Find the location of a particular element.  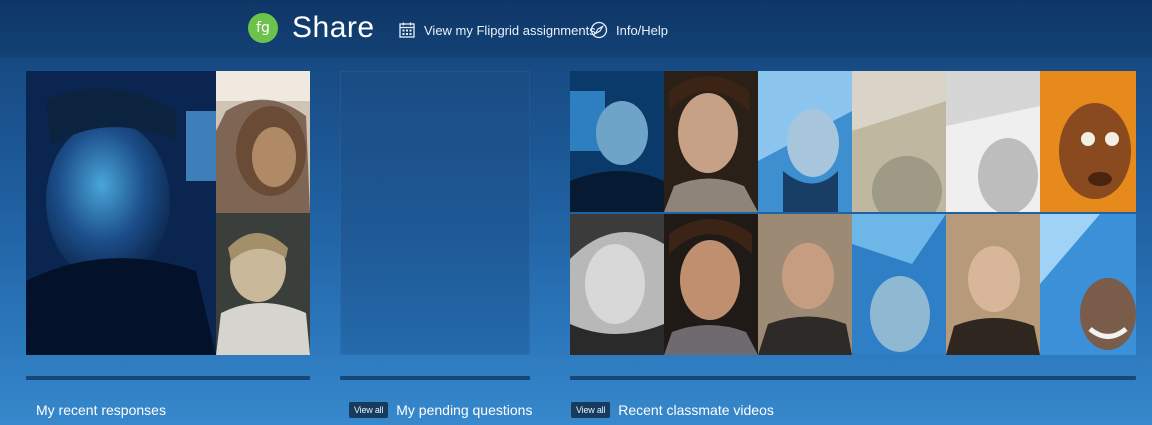

brand: fg Share is located at coordinates (311, 28).